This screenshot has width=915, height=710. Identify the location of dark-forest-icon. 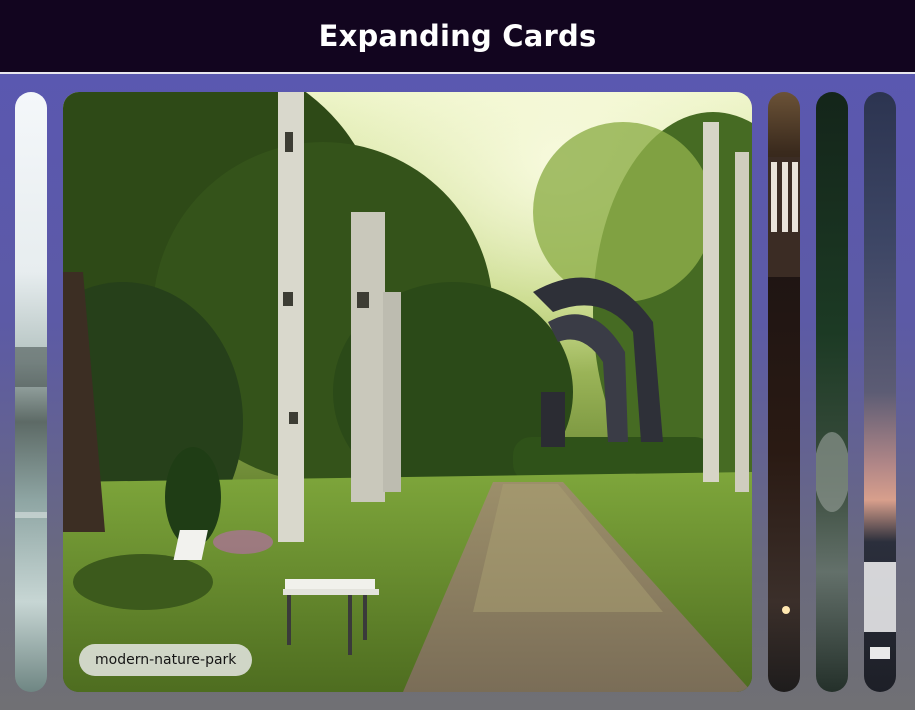
(832, 392).